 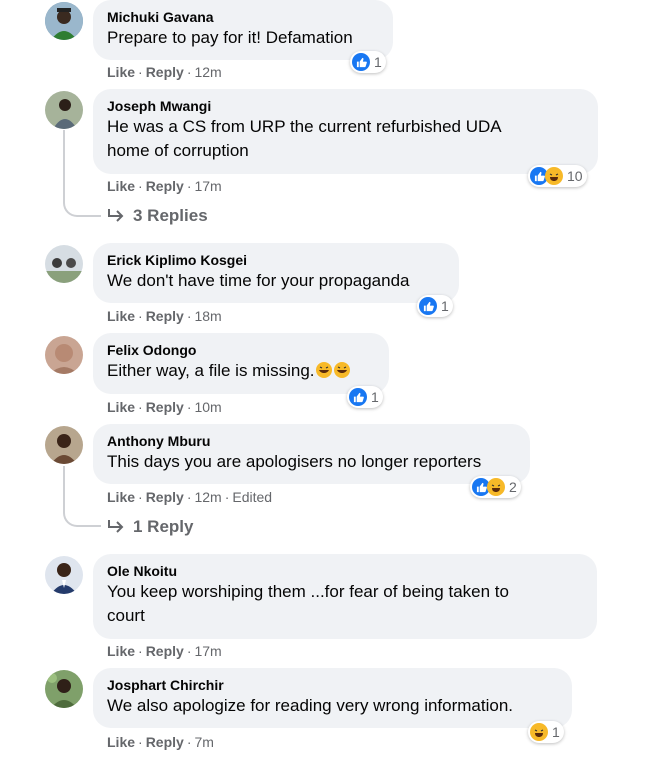 I want to click on comment-text-line: home of corruption, so click(x=178, y=150).